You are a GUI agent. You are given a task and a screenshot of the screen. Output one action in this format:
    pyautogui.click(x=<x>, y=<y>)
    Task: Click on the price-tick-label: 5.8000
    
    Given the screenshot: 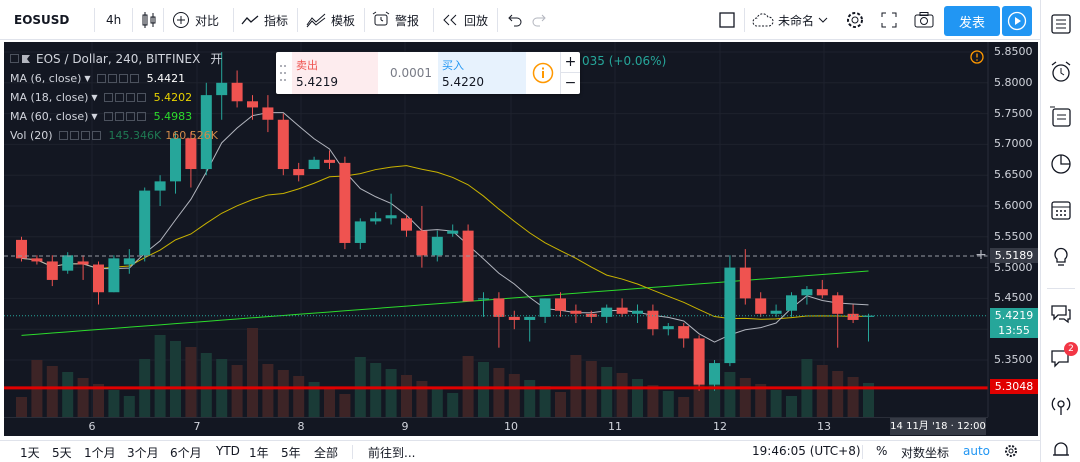 What is the action you would take?
    pyautogui.click(x=1013, y=82)
    